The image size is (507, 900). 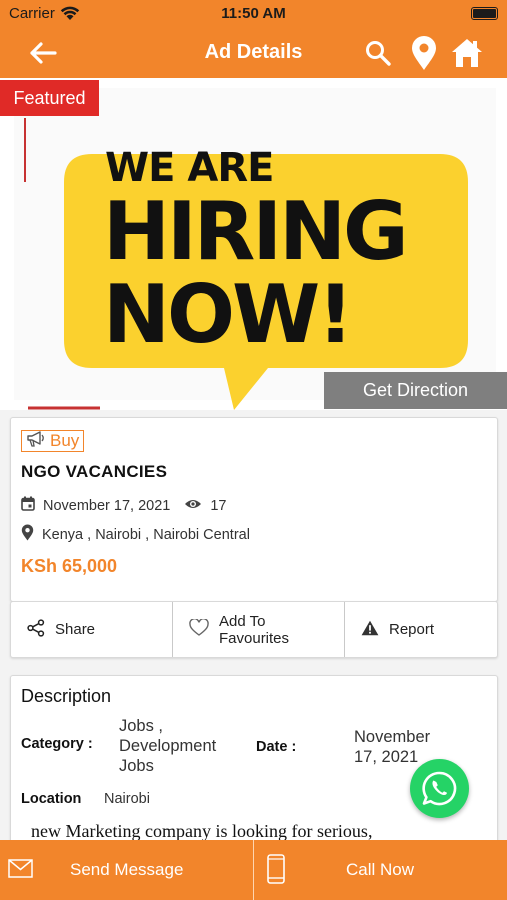 I want to click on calendar-icon, so click(x=32, y=505).